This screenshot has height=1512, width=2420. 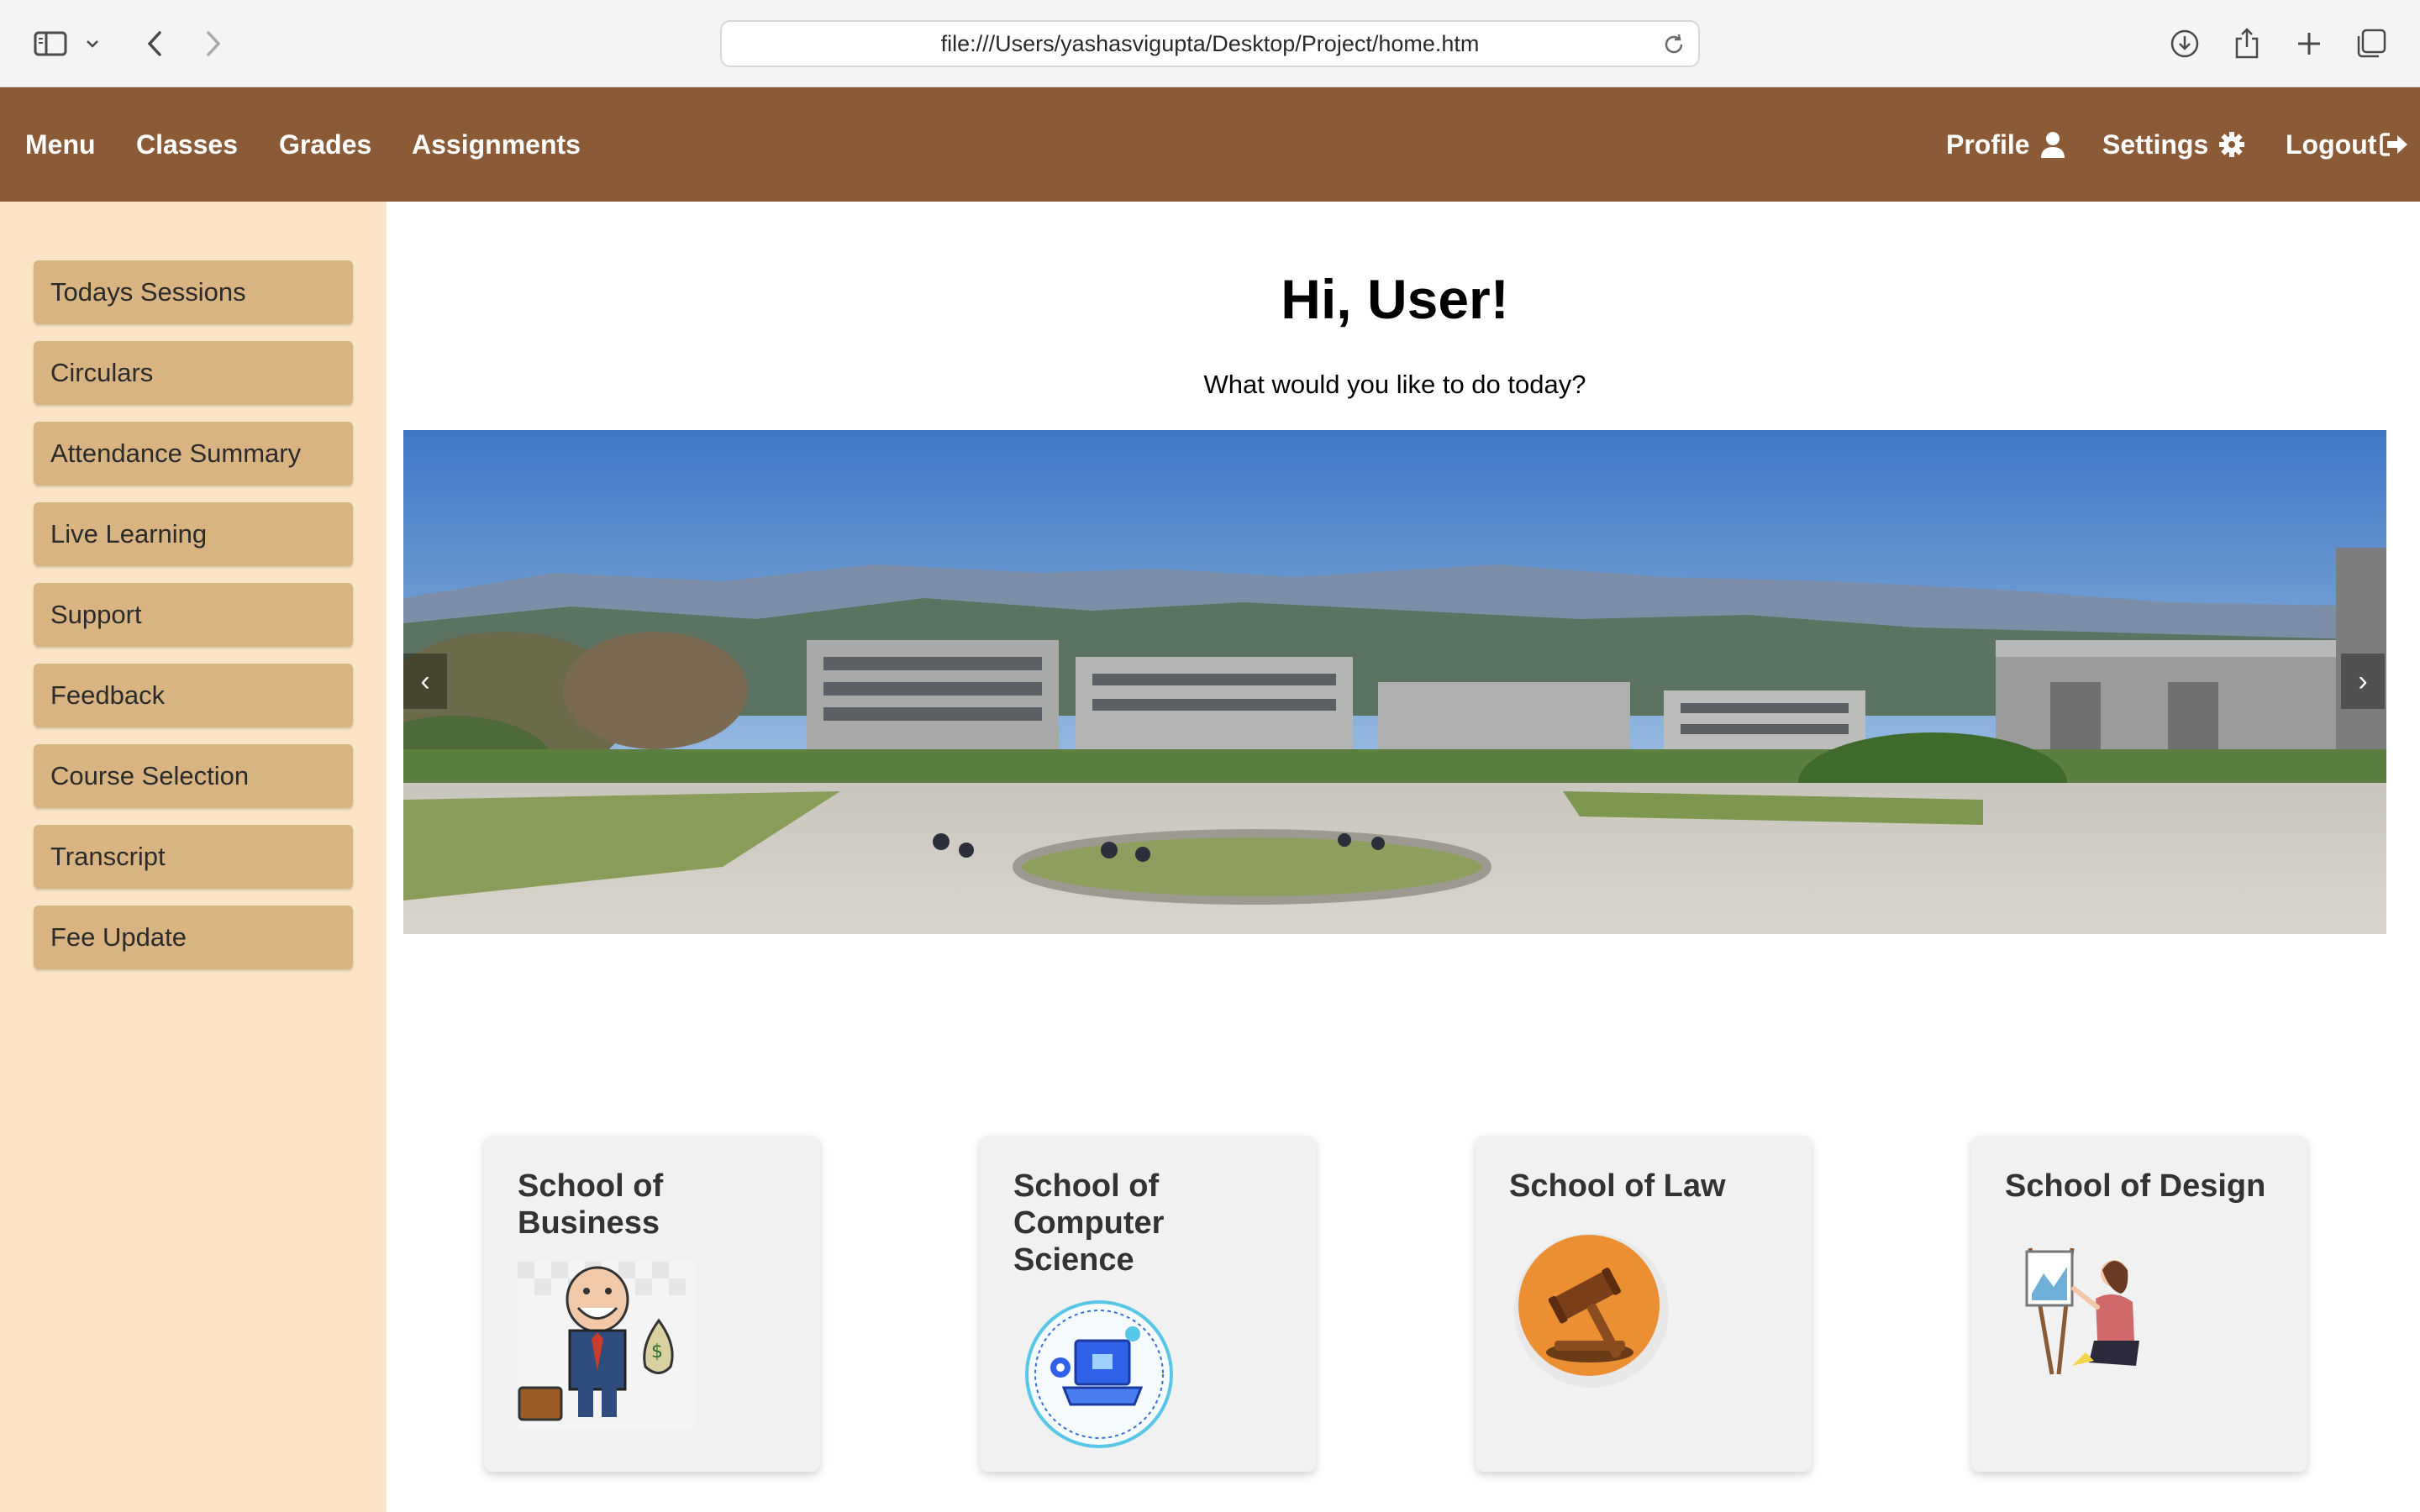 What do you see at coordinates (193, 937) in the screenshot?
I see `sidebar-item-fee-update: Fee Update` at bounding box center [193, 937].